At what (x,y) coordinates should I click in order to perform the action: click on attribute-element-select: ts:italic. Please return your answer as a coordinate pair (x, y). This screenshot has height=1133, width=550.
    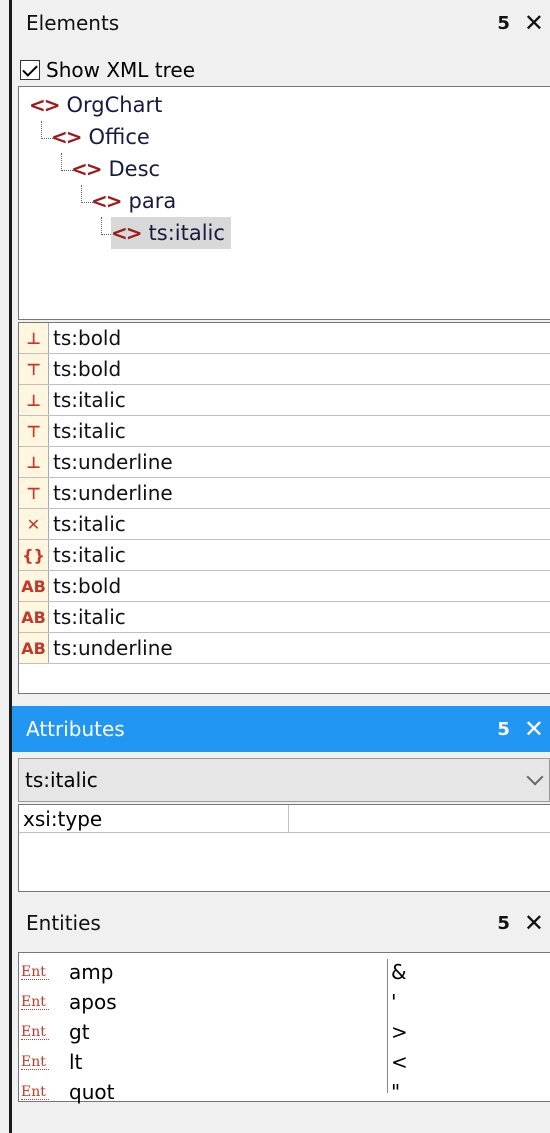
    Looking at the image, I should click on (284, 780).